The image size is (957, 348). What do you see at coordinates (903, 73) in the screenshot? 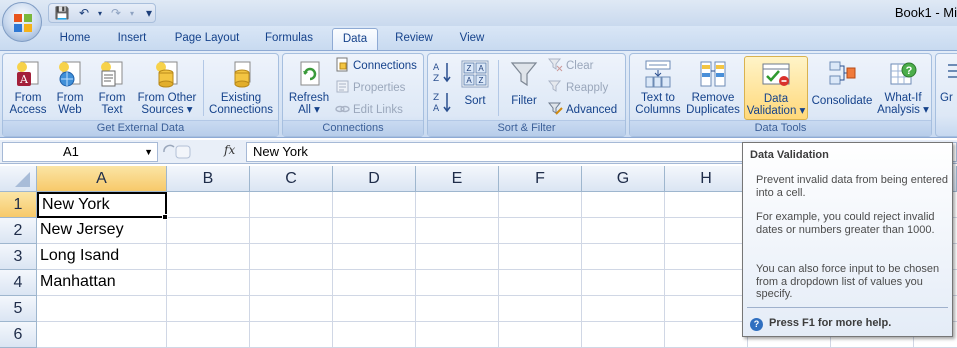
I see `what-if-analysis-icon: ?` at bounding box center [903, 73].